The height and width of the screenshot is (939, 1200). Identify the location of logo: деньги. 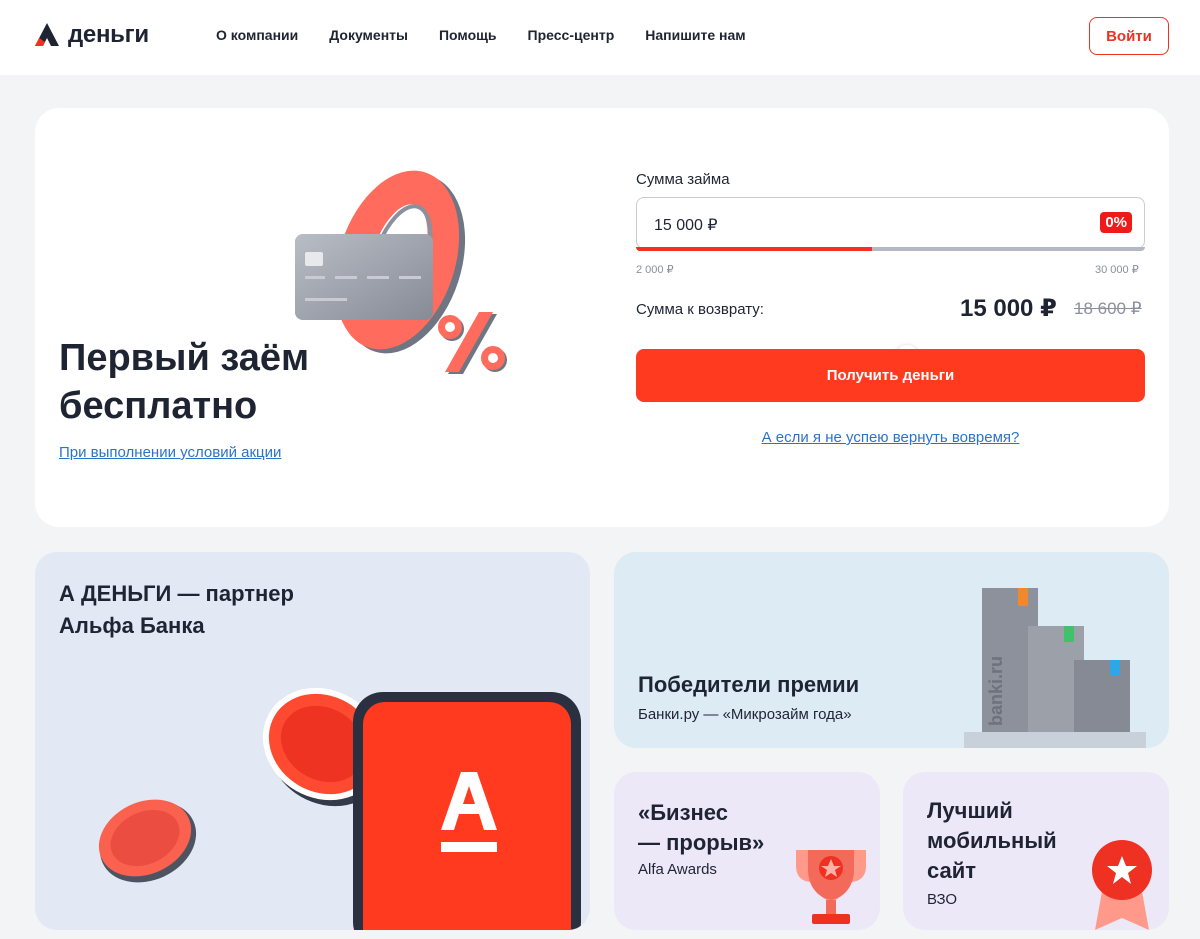
(91, 35).